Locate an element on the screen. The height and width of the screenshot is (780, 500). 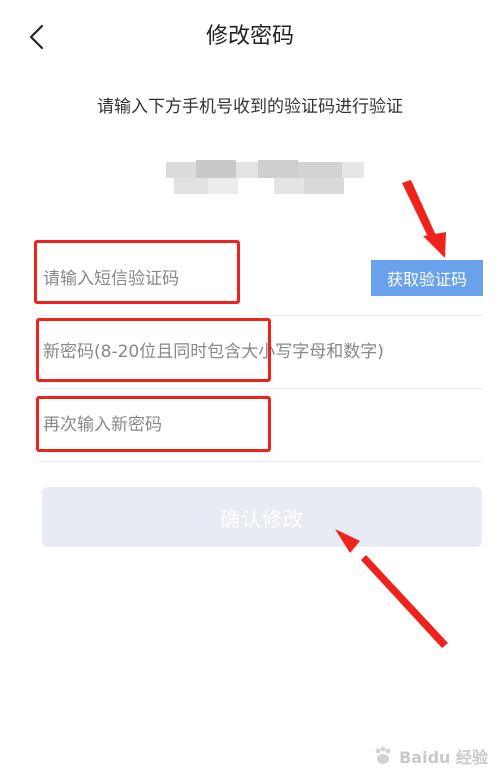
baidu-watermark: Baidu 经验 is located at coordinates (429, 756).